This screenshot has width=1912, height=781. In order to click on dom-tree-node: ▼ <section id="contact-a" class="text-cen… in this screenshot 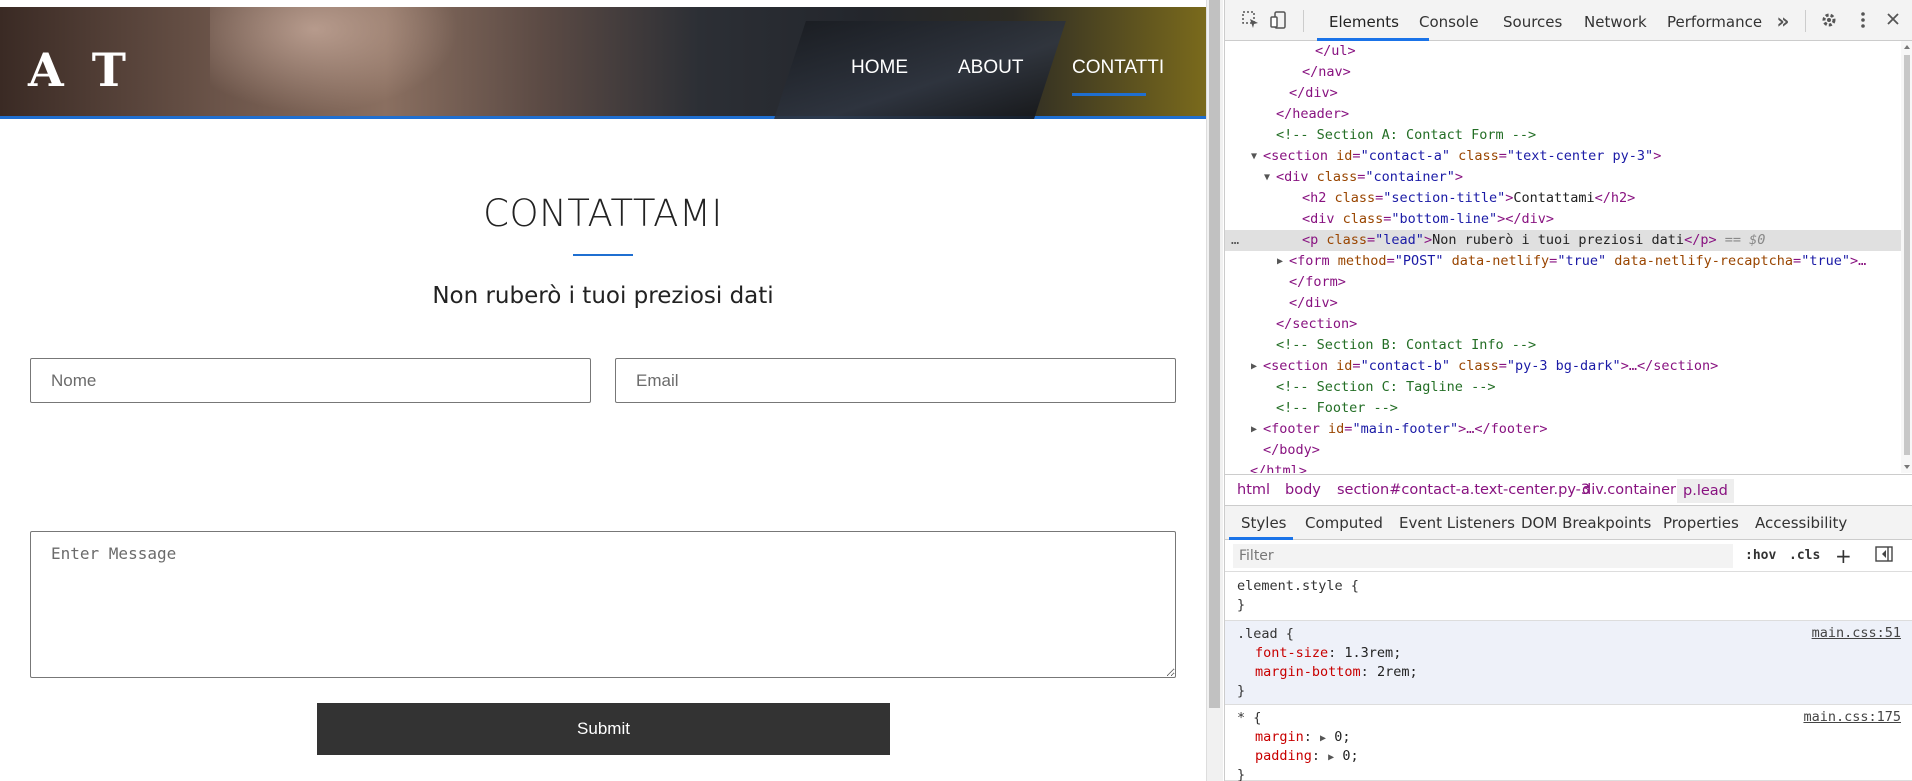, I will do `click(1563, 156)`.